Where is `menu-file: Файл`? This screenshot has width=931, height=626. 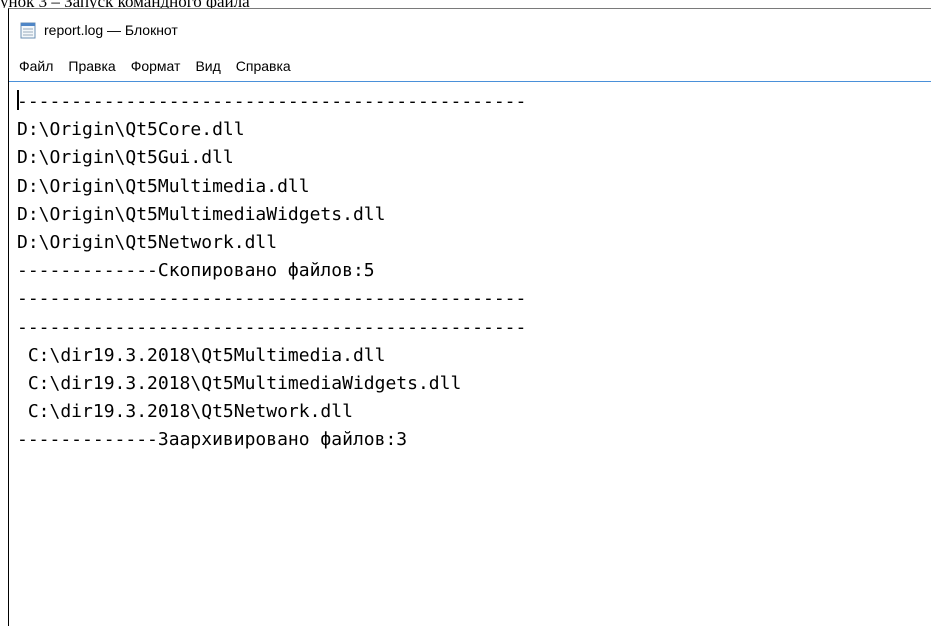 menu-file: Файл is located at coordinates (36, 66).